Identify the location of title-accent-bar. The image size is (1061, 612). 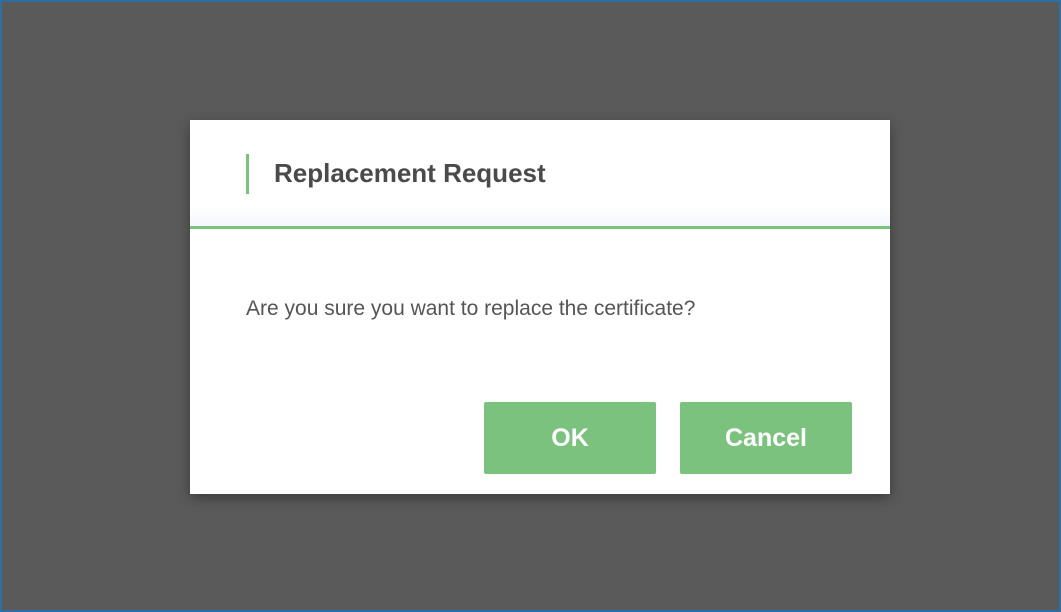
(247, 174).